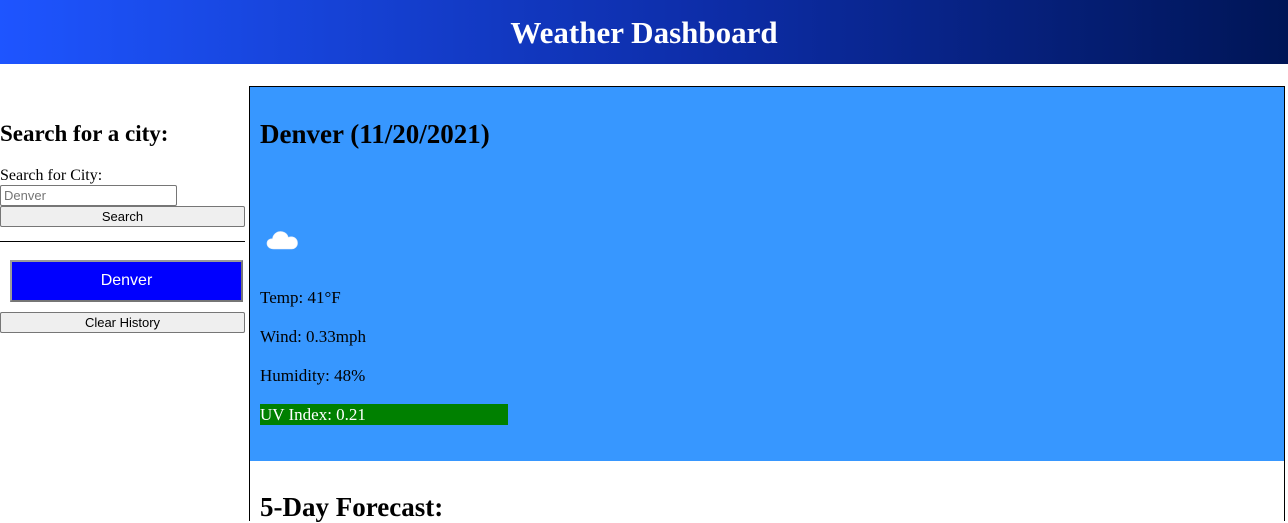 This screenshot has height=523, width=1288. What do you see at coordinates (313, 375) in the screenshot?
I see `humidity-value: Humidity: 48%` at bounding box center [313, 375].